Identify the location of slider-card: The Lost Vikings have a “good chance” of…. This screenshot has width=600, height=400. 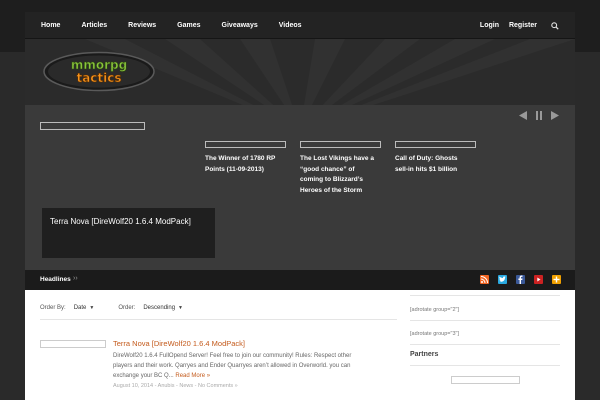
(340, 168).